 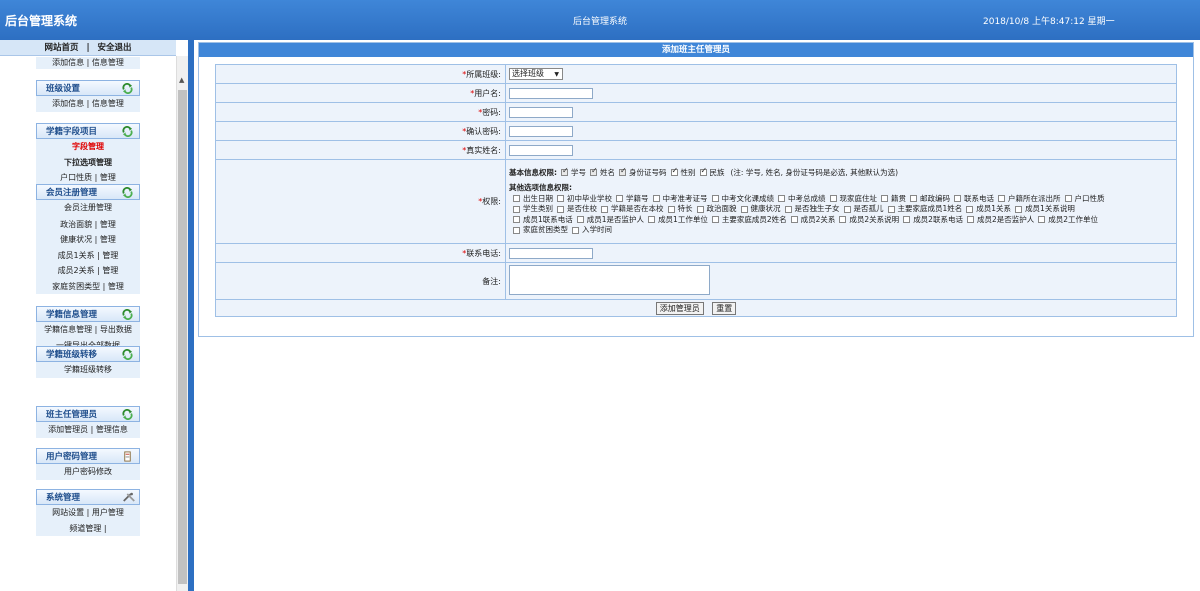 What do you see at coordinates (483, 74) in the screenshot?
I see `class-label: 所属班级:` at bounding box center [483, 74].